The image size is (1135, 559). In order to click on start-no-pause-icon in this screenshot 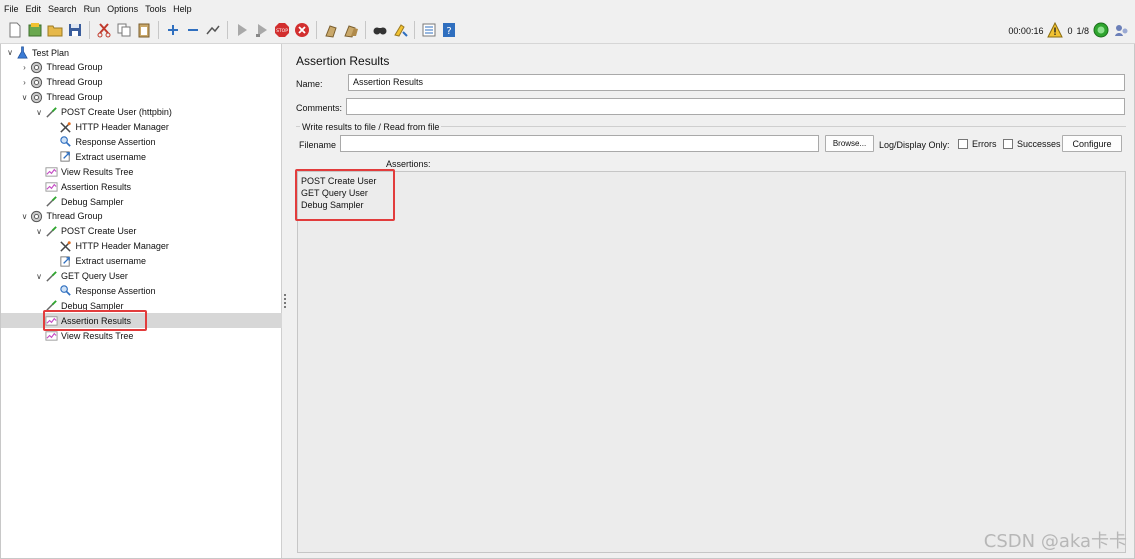, I will do `click(262, 30)`.